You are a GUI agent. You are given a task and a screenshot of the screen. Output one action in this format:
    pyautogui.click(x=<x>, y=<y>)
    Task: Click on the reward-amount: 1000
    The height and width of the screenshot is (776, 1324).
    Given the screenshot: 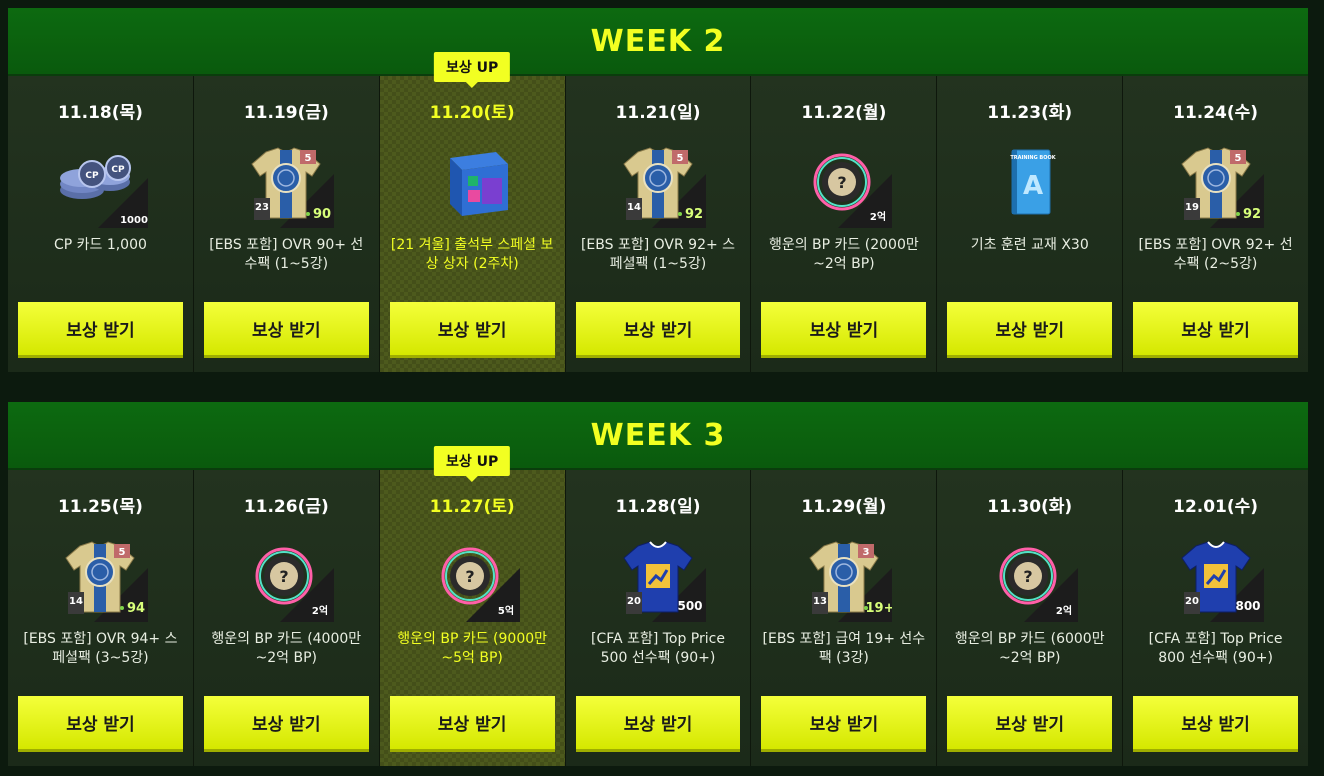 What is the action you would take?
    pyautogui.click(x=135, y=220)
    